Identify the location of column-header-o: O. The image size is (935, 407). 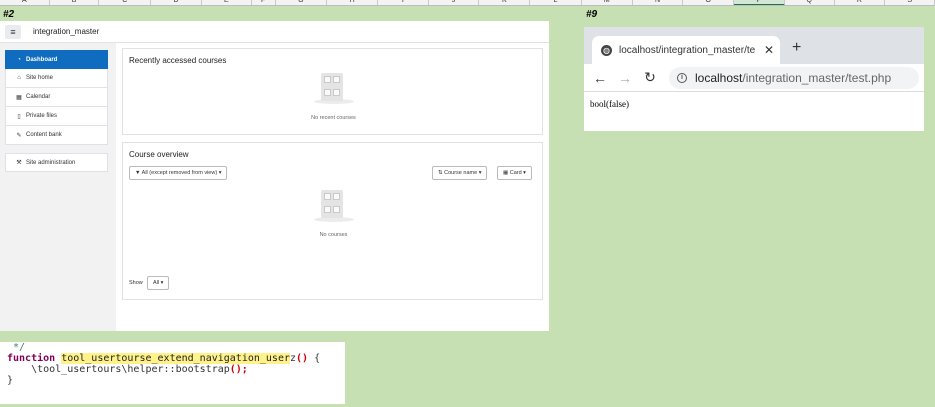
(709, 2).